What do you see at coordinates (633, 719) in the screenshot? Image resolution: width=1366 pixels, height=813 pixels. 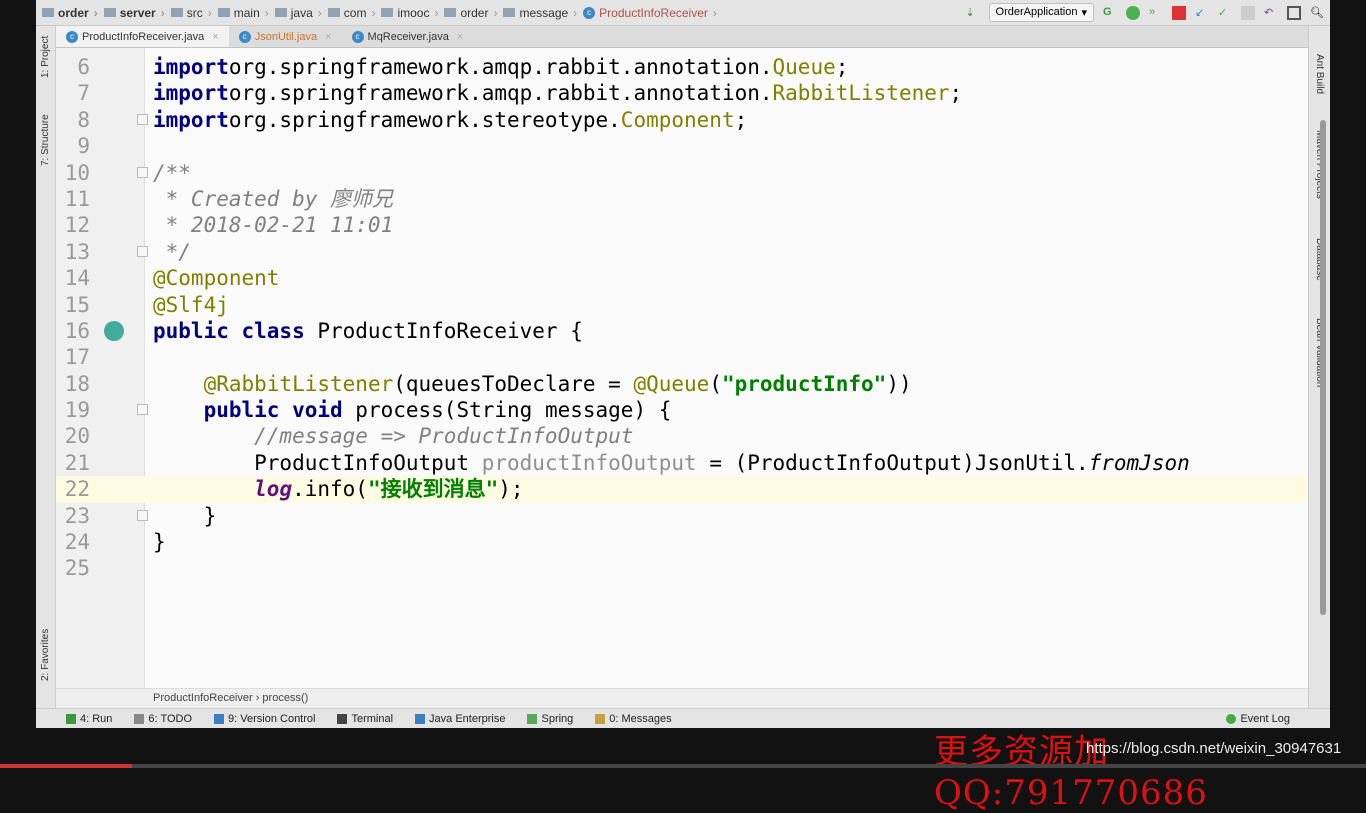 I see `tool--messages: 0: Messages` at bounding box center [633, 719].